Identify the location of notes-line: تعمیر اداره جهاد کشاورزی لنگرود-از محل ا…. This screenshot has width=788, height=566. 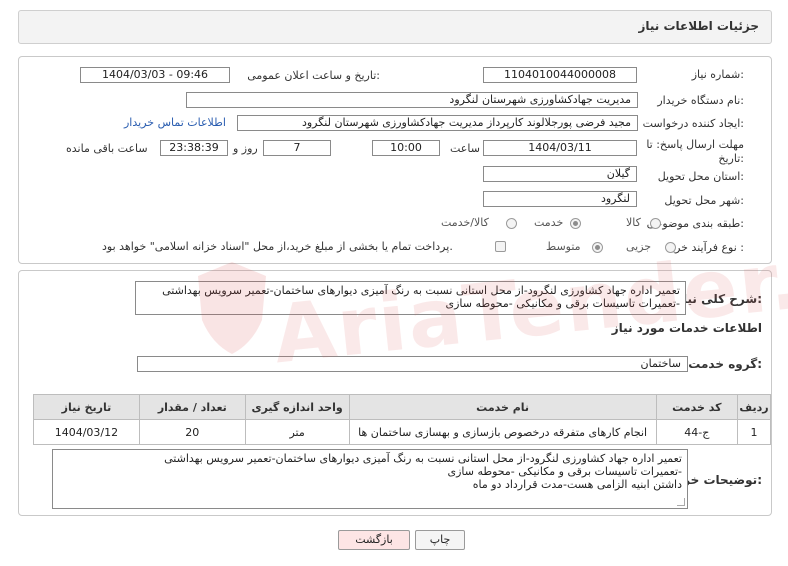
(423, 458).